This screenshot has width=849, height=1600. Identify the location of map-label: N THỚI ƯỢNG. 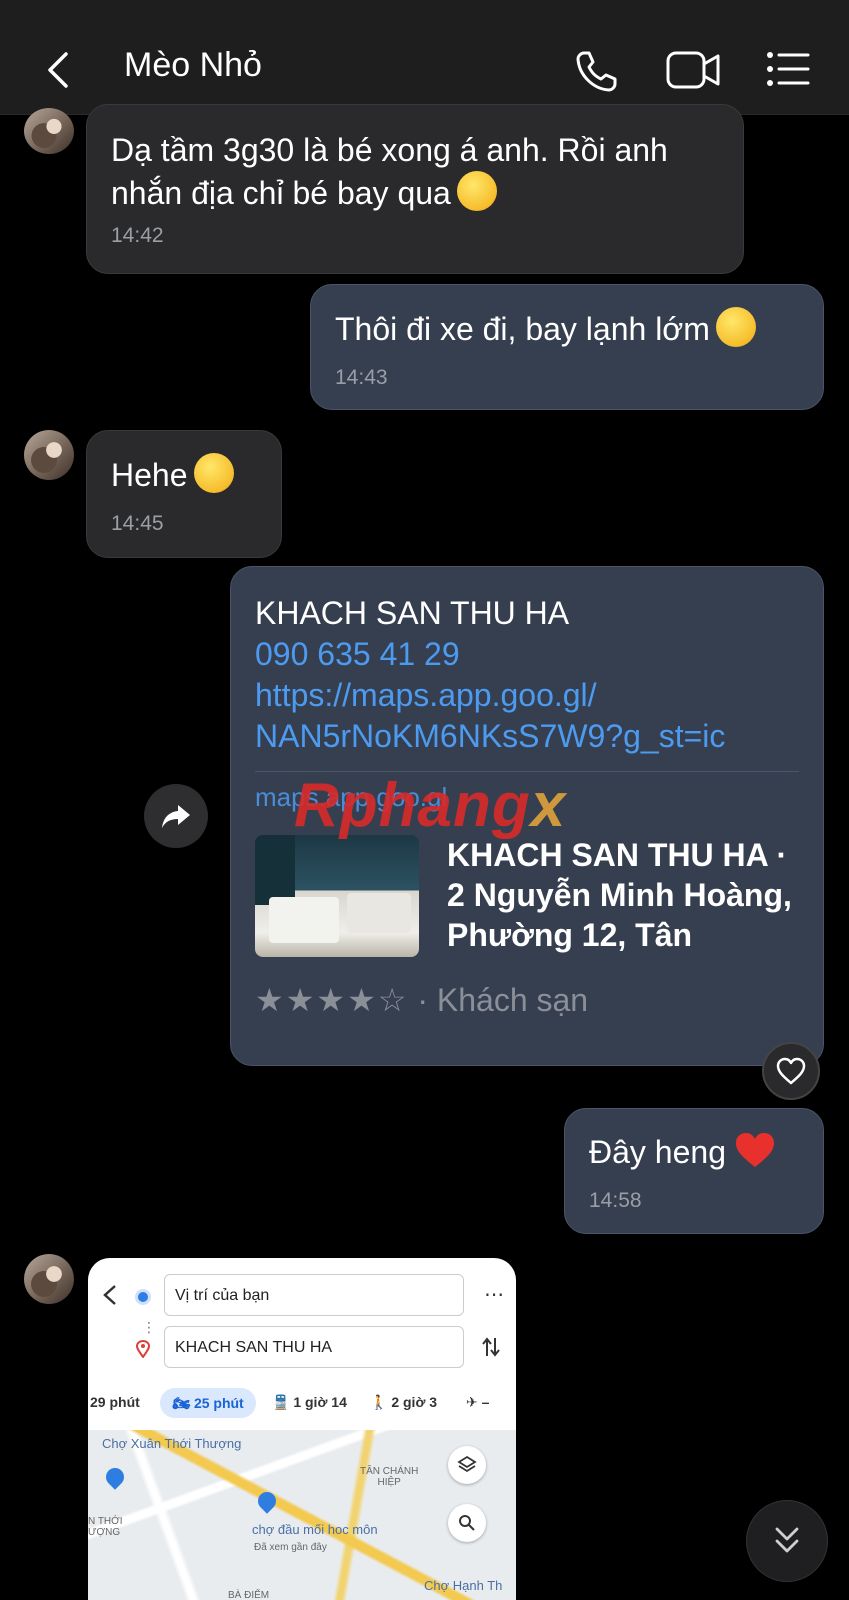
(105, 1527).